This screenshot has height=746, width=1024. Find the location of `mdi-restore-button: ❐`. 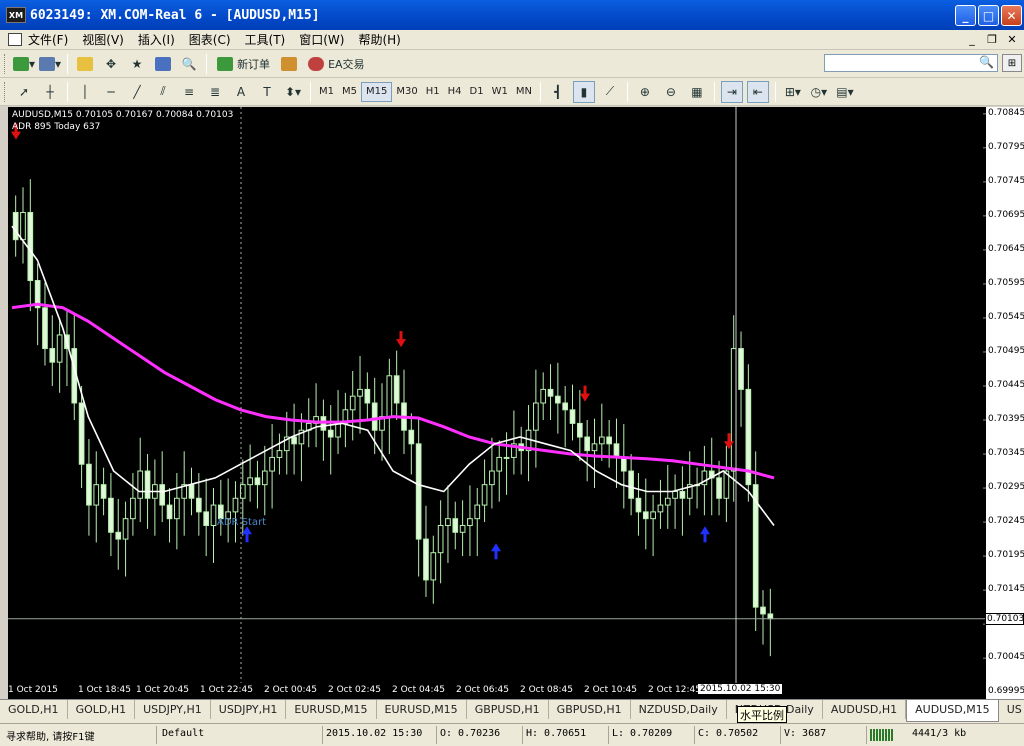

mdi-restore-button: ❐ is located at coordinates (992, 39).